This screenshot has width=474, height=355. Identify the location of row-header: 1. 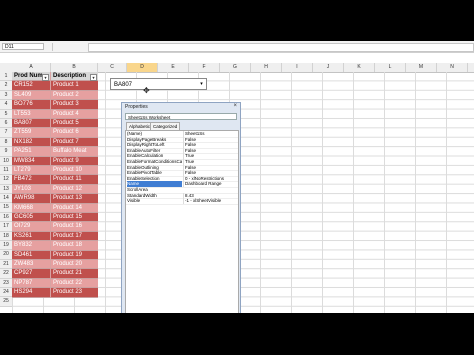
(6, 77).